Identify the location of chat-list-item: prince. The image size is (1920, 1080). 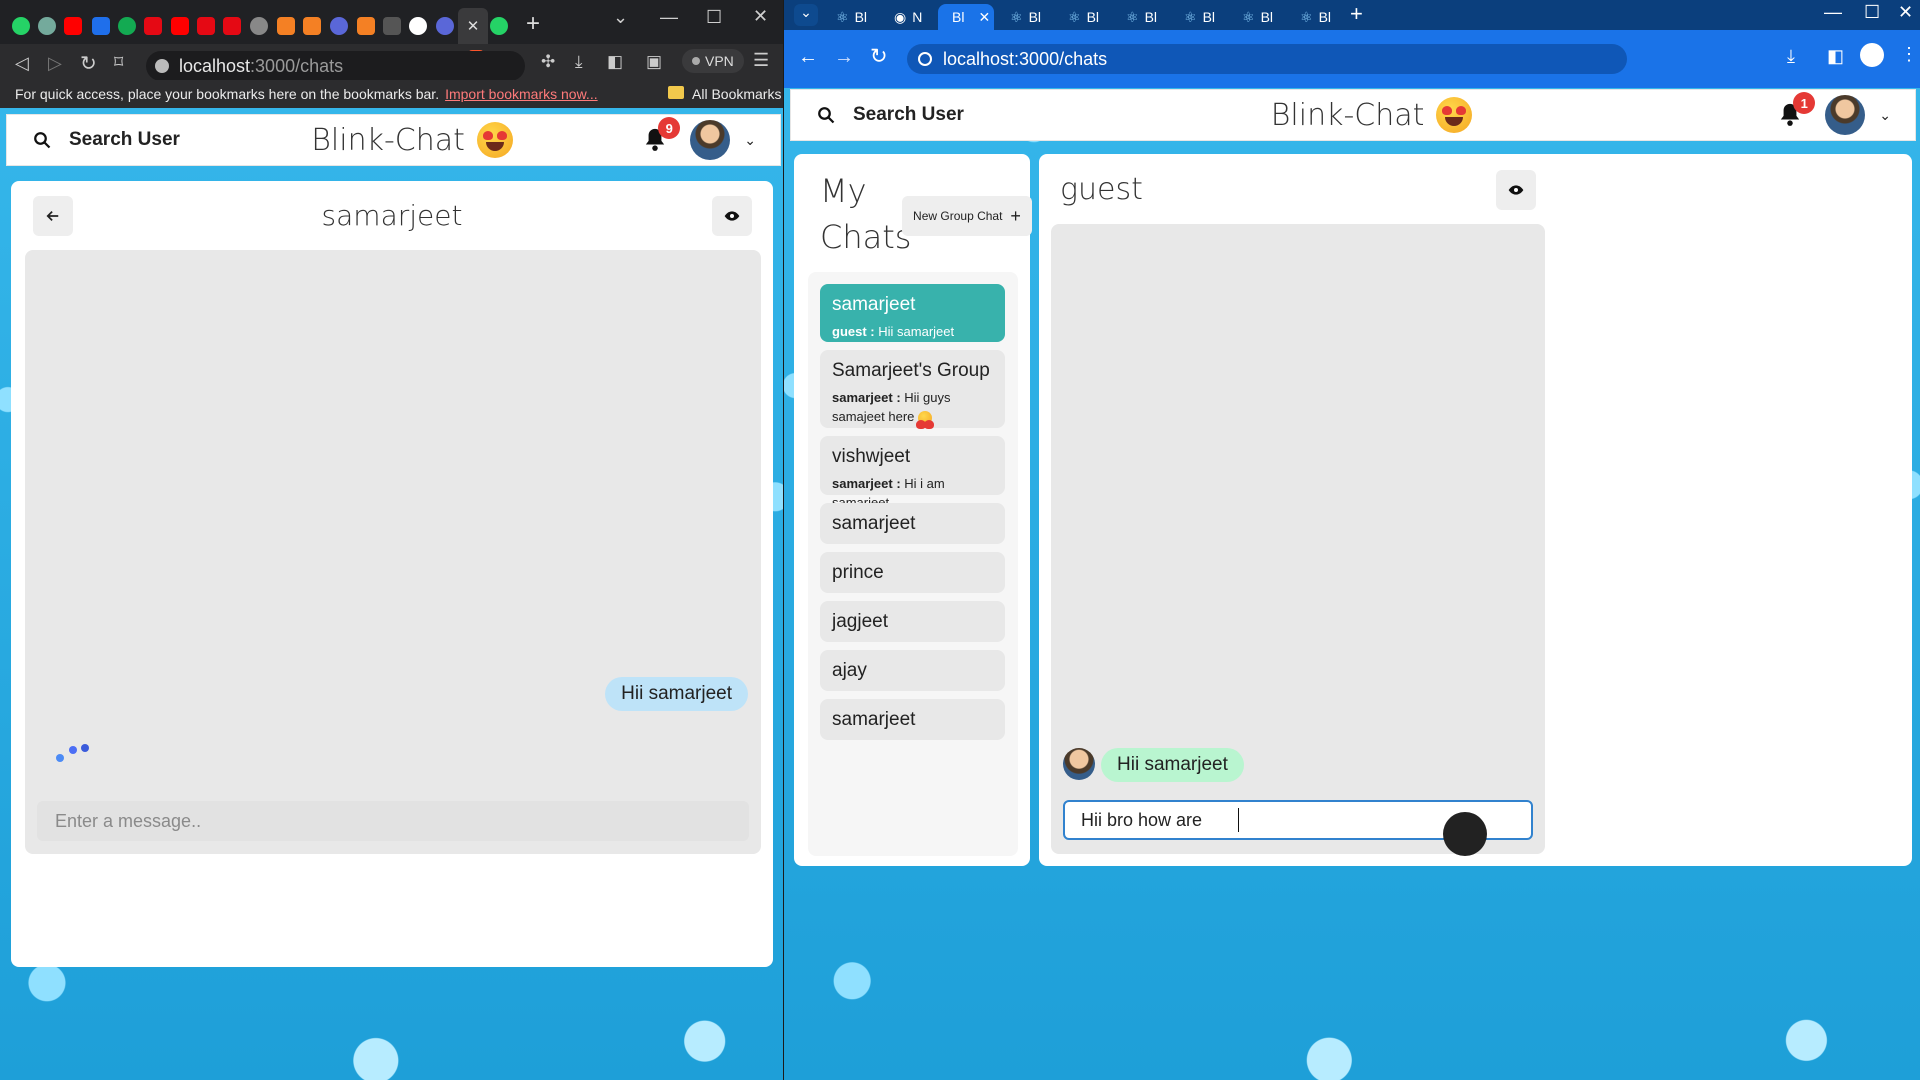
(912, 572).